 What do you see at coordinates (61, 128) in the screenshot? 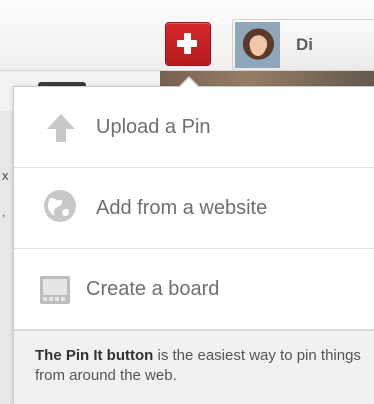
I see `upload-arrow-icon` at bounding box center [61, 128].